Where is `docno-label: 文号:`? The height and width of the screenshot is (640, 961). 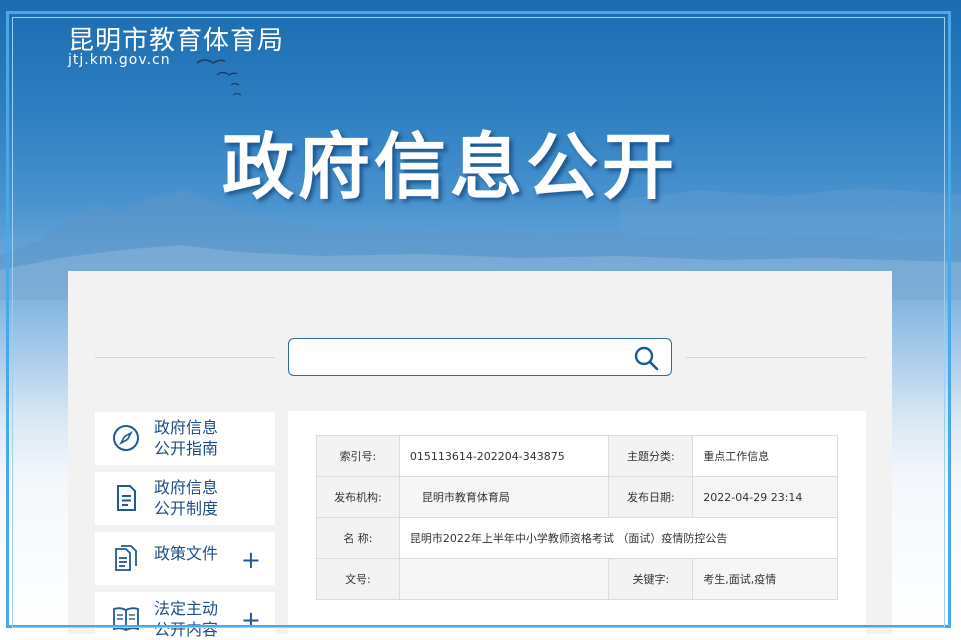
docno-label: 文号: is located at coordinates (358, 579).